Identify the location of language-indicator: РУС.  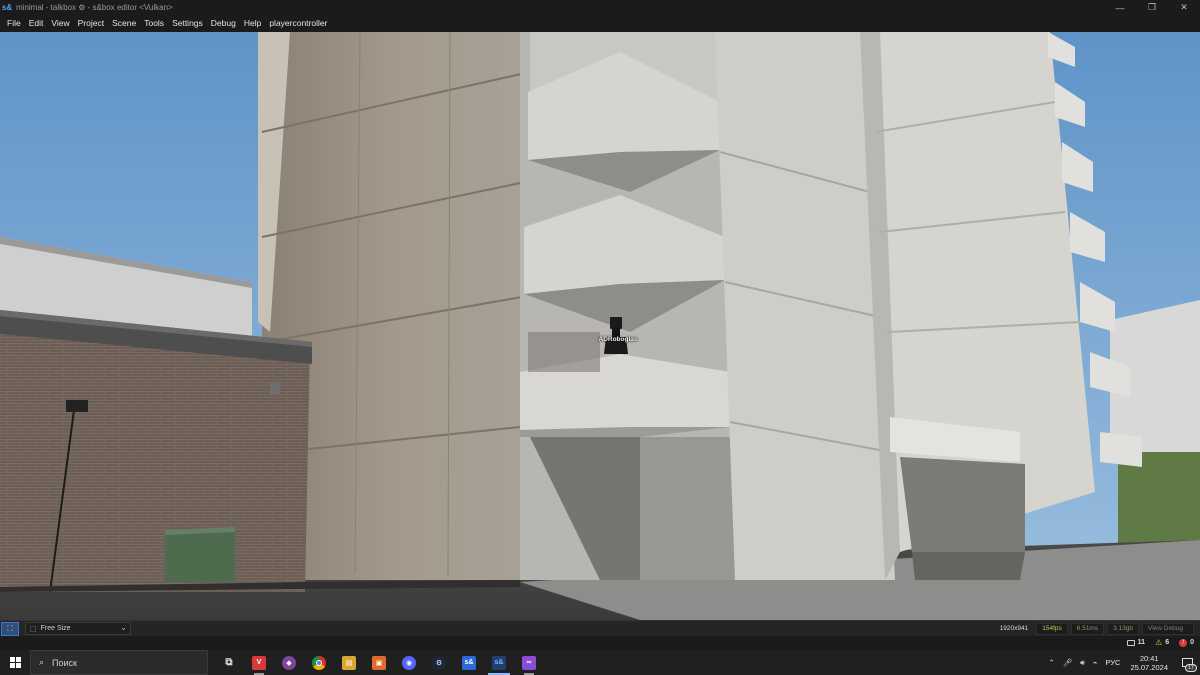
(1112, 662).